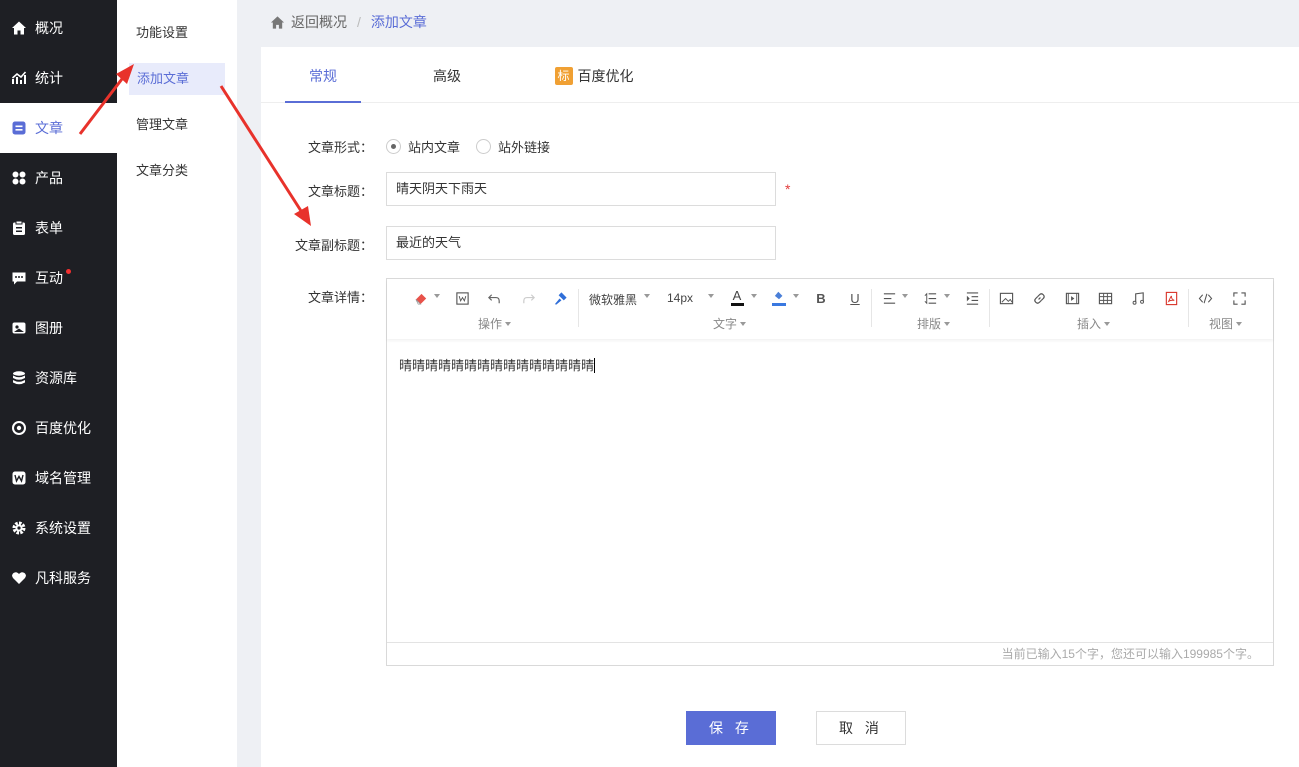  I want to click on sidebar-item-label: 系统设置, so click(63, 528).